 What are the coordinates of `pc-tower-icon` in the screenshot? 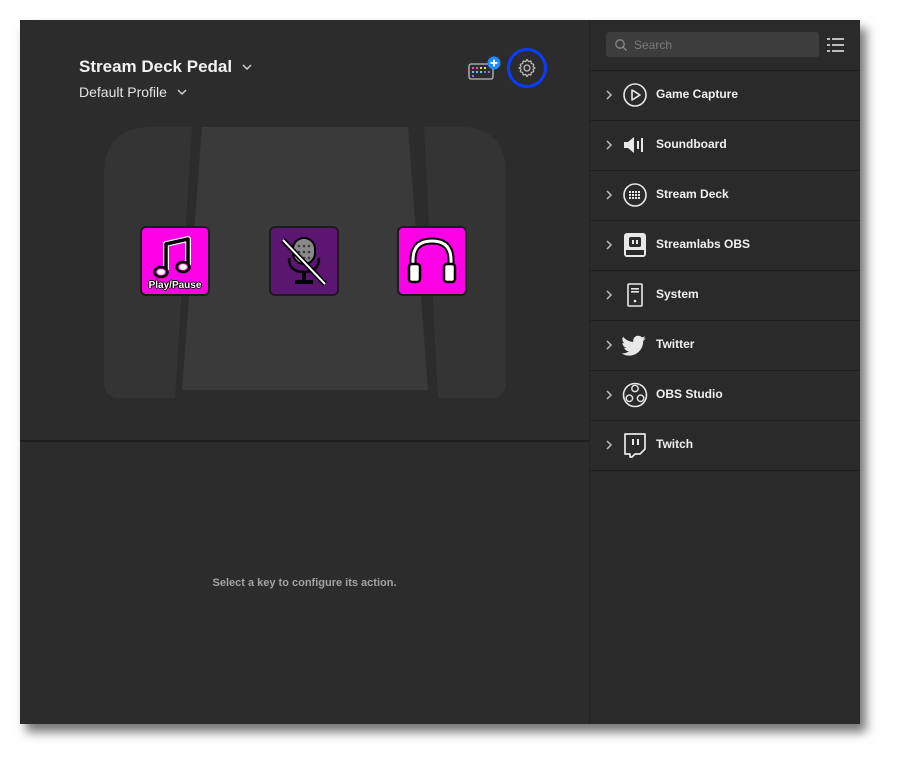 It's located at (635, 295).